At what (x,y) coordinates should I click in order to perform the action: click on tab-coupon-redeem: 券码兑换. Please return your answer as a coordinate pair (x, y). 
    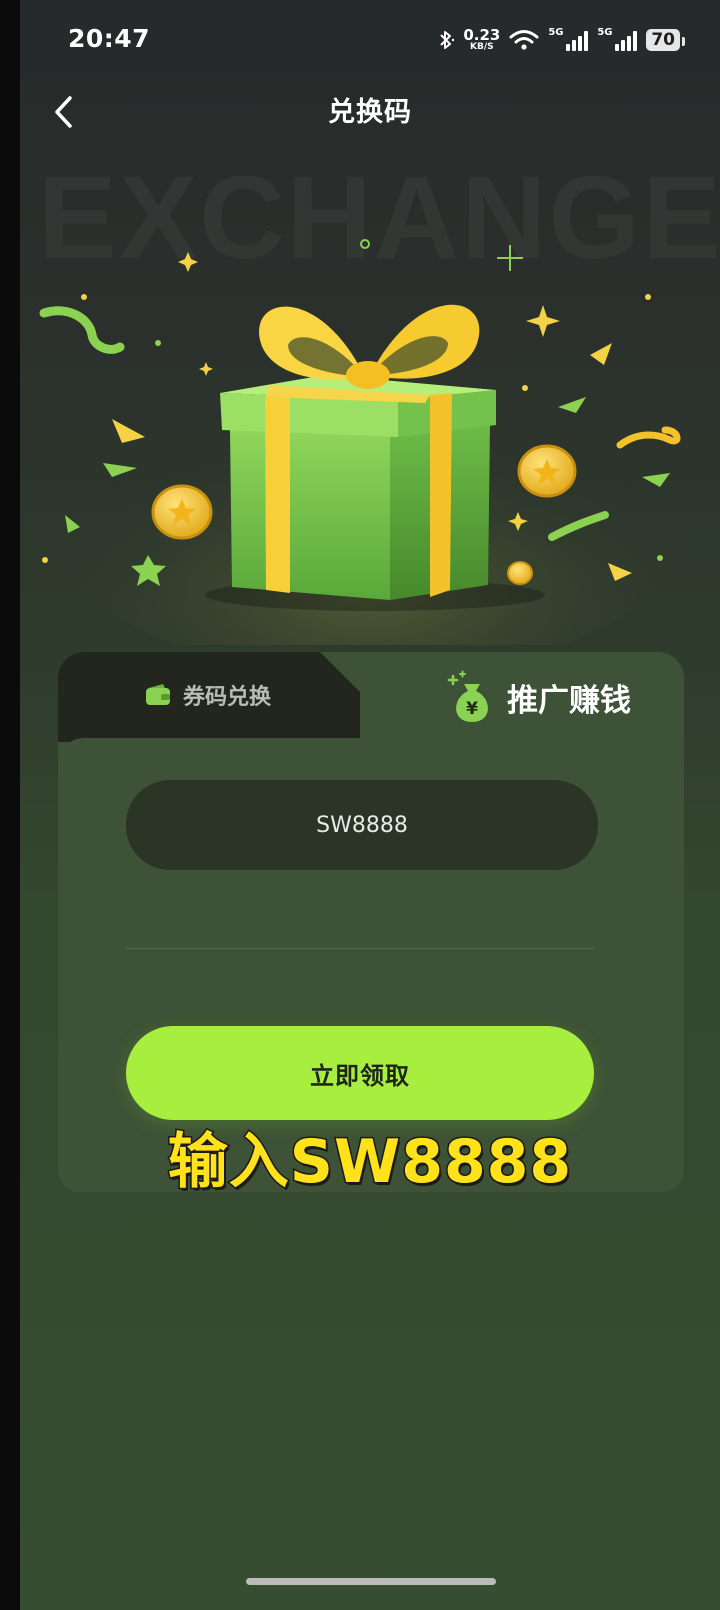
    Looking at the image, I should click on (208, 695).